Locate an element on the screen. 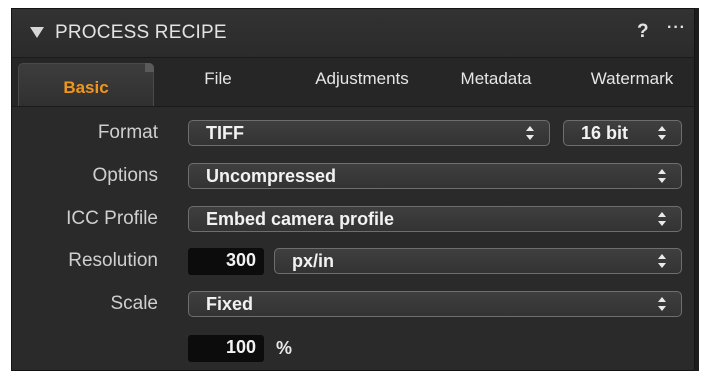 The height and width of the screenshot is (371, 720). options-label: Options is located at coordinates (125, 175).